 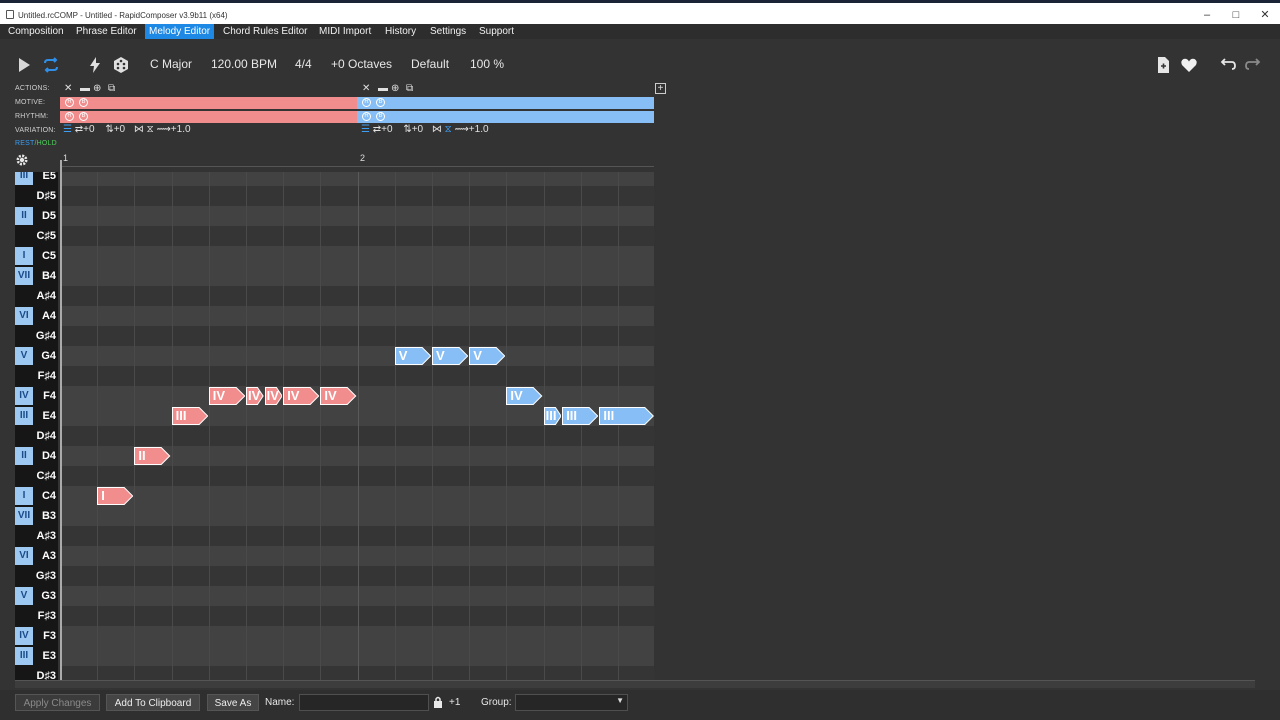 I want to click on motive2-minus-icon: ▬, so click(x=383, y=88).